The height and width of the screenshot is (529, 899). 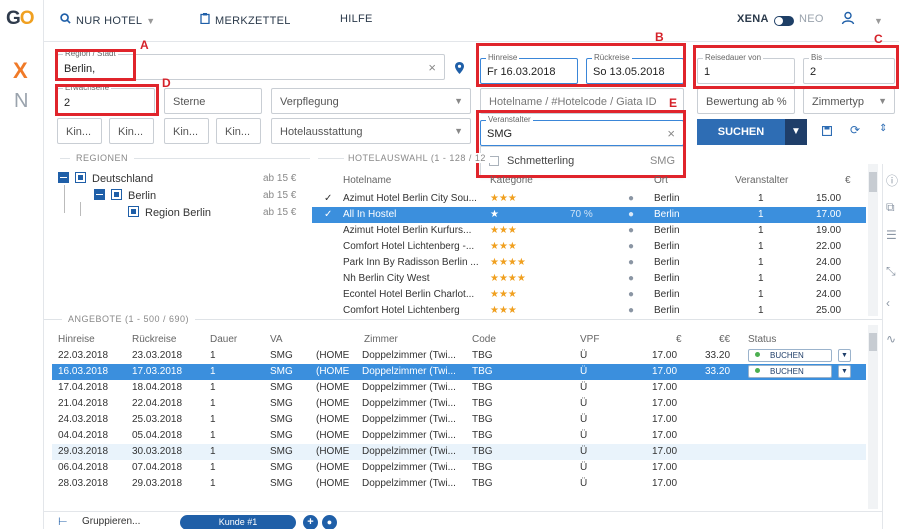 What do you see at coordinates (661, 180) in the screenshot?
I see `col-ort: Ort` at bounding box center [661, 180].